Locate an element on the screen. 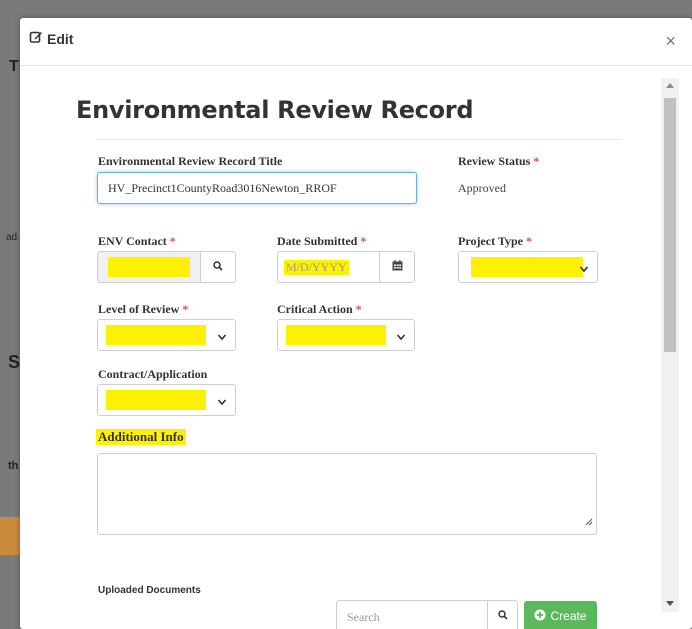 The height and width of the screenshot is (629, 692). background-fragment: T is located at coordinates (14, 66).